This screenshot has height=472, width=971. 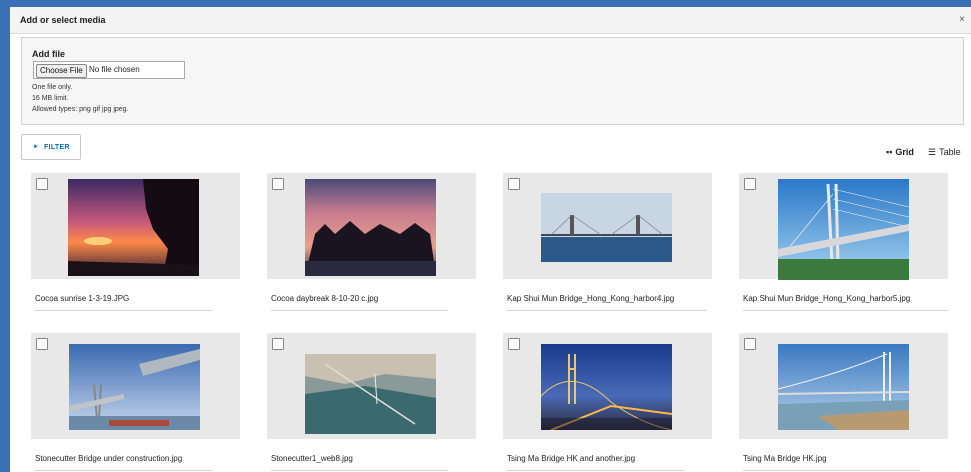 What do you see at coordinates (595, 459) in the screenshot?
I see `media-caption: Tsing Ma Bridge HK and another.jpg` at bounding box center [595, 459].